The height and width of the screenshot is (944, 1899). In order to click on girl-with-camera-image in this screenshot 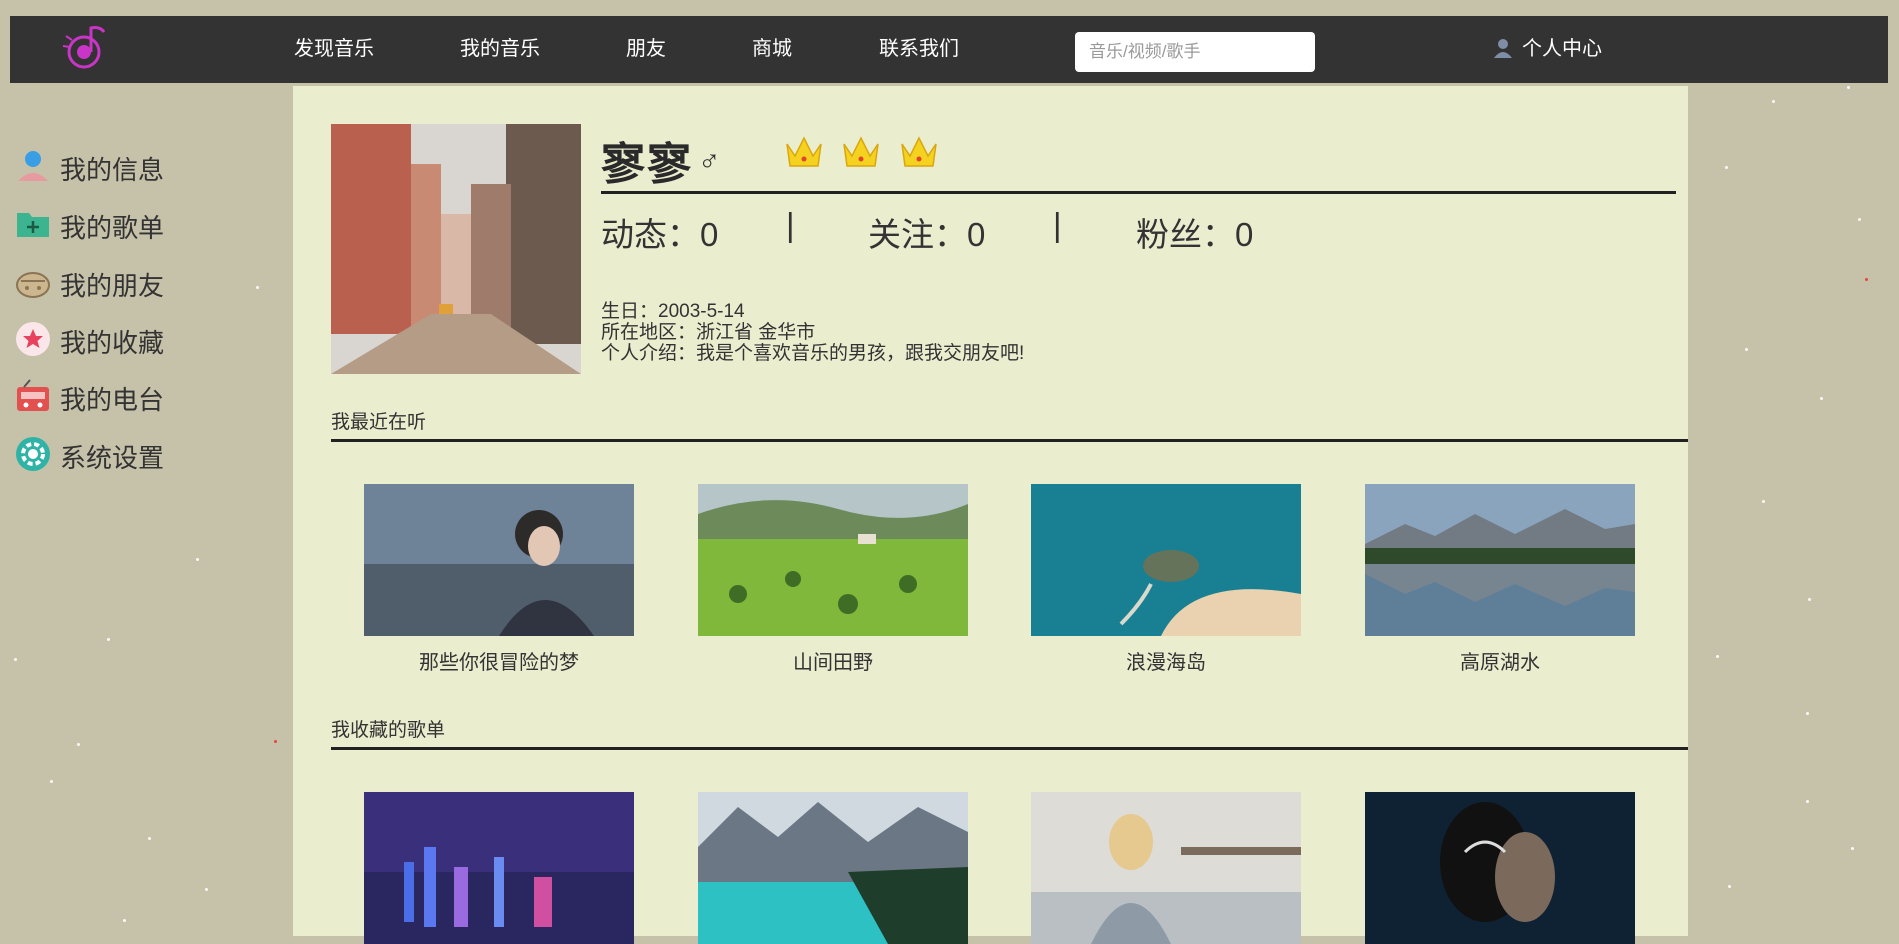, I will do `click(1166, 868)`.